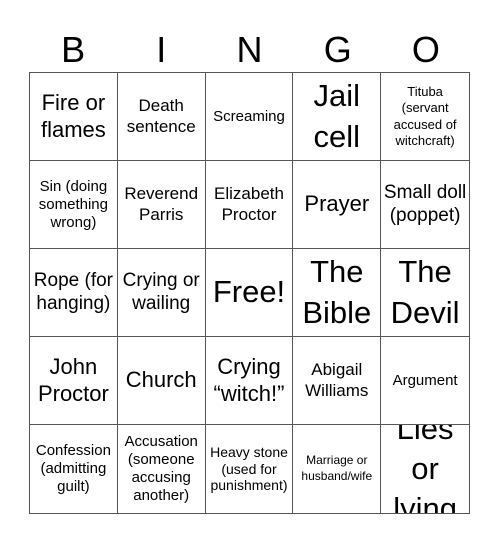 Image resolution: width=500 pixels, height=544 pixels. I want to click on bingo-cell: Elizabeth Proctor, so click(249, 205).